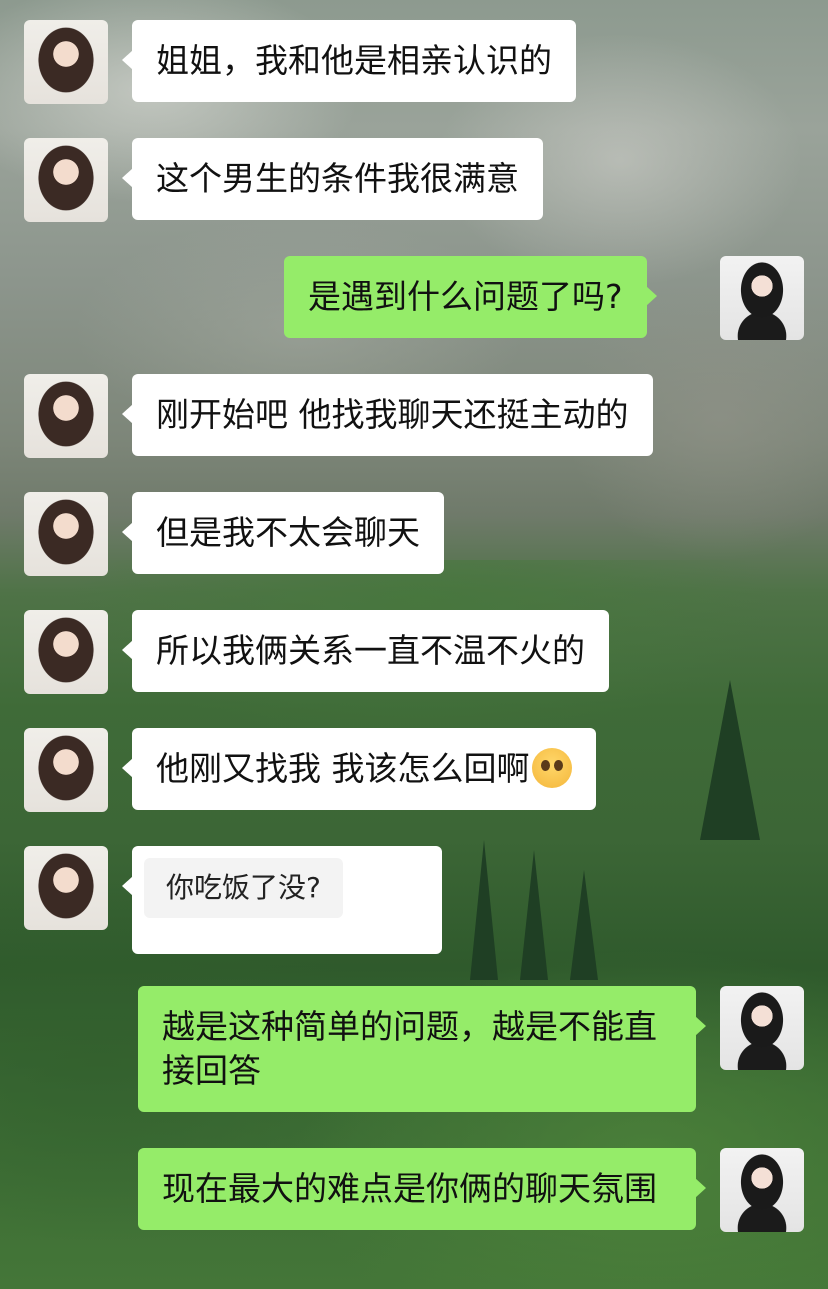  What do you see at coordinates (349, 61) in the screenshot?
I see `message-bubble-received: 姐姐，我和他是相亲认识的` at bounding box center [349, 61].